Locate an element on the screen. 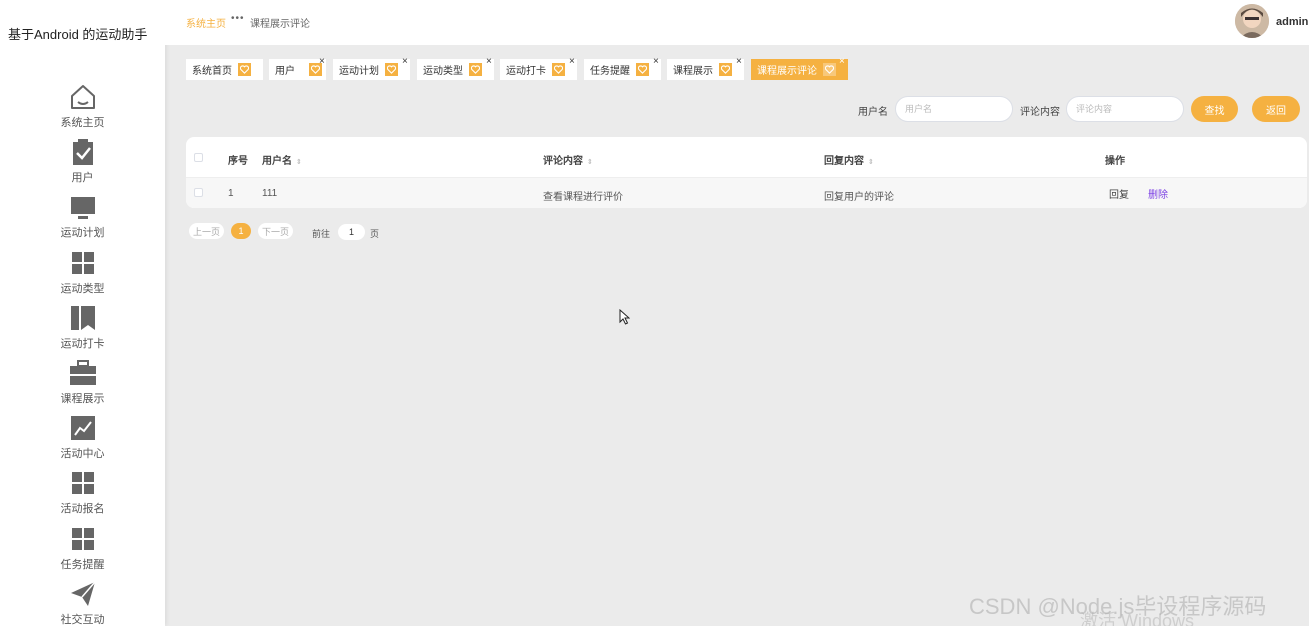 This screenshot has width=1309, height=626. sidebar-item-label: 活动报名 is located at coordinates (82, 509).